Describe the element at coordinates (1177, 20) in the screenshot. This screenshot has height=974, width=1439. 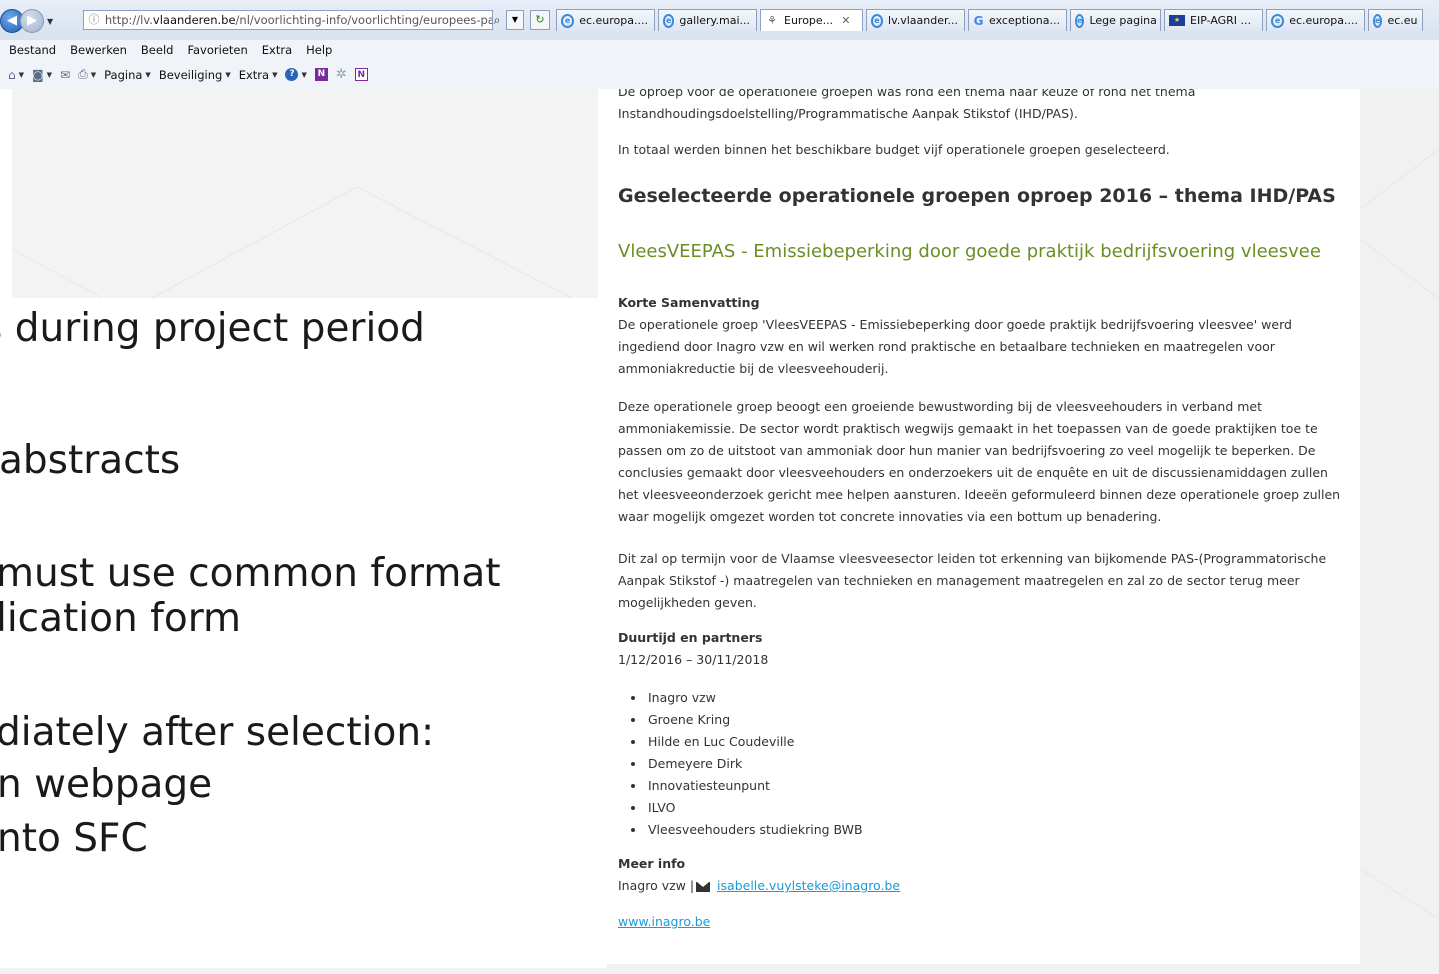
I see `eu-flag-icon: ★` at that location.